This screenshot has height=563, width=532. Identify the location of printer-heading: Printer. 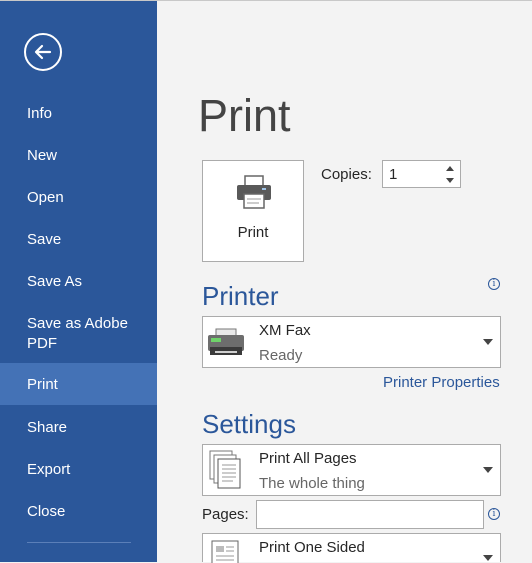
(240, 296).